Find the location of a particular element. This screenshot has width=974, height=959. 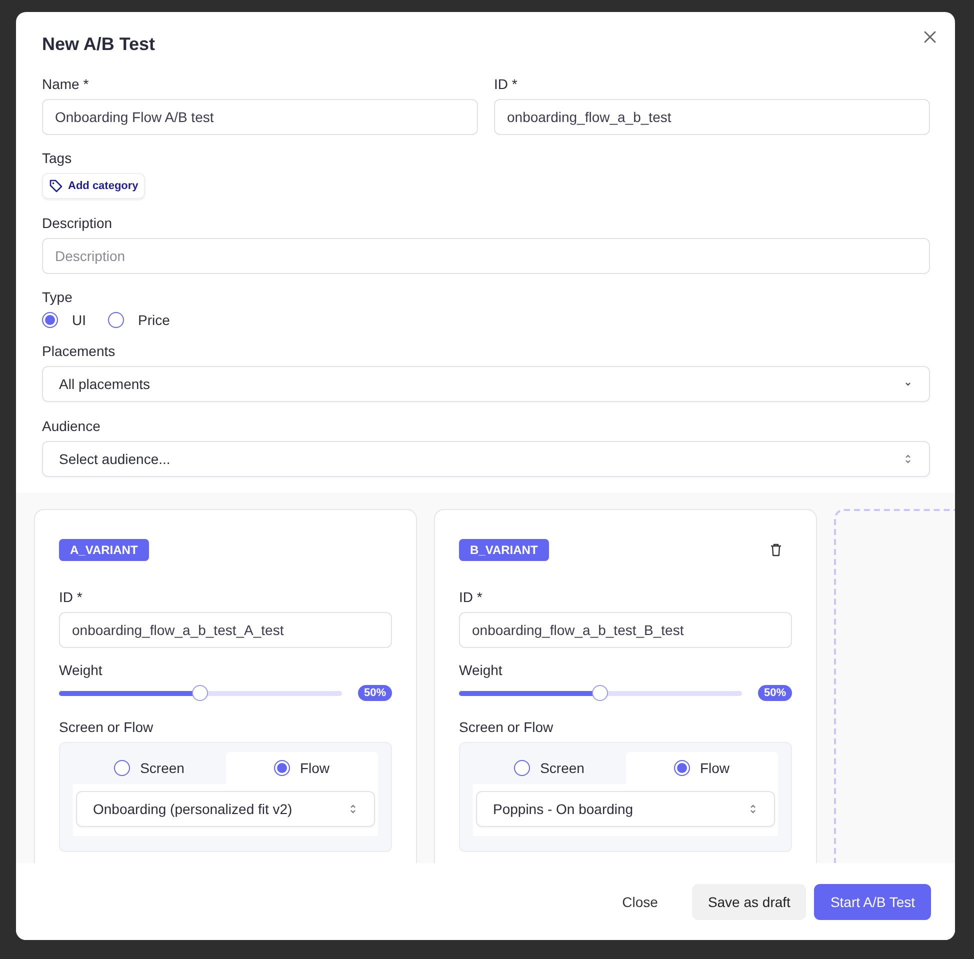

variant-tag: B_VARIANT is located at coordinates (504, 550).